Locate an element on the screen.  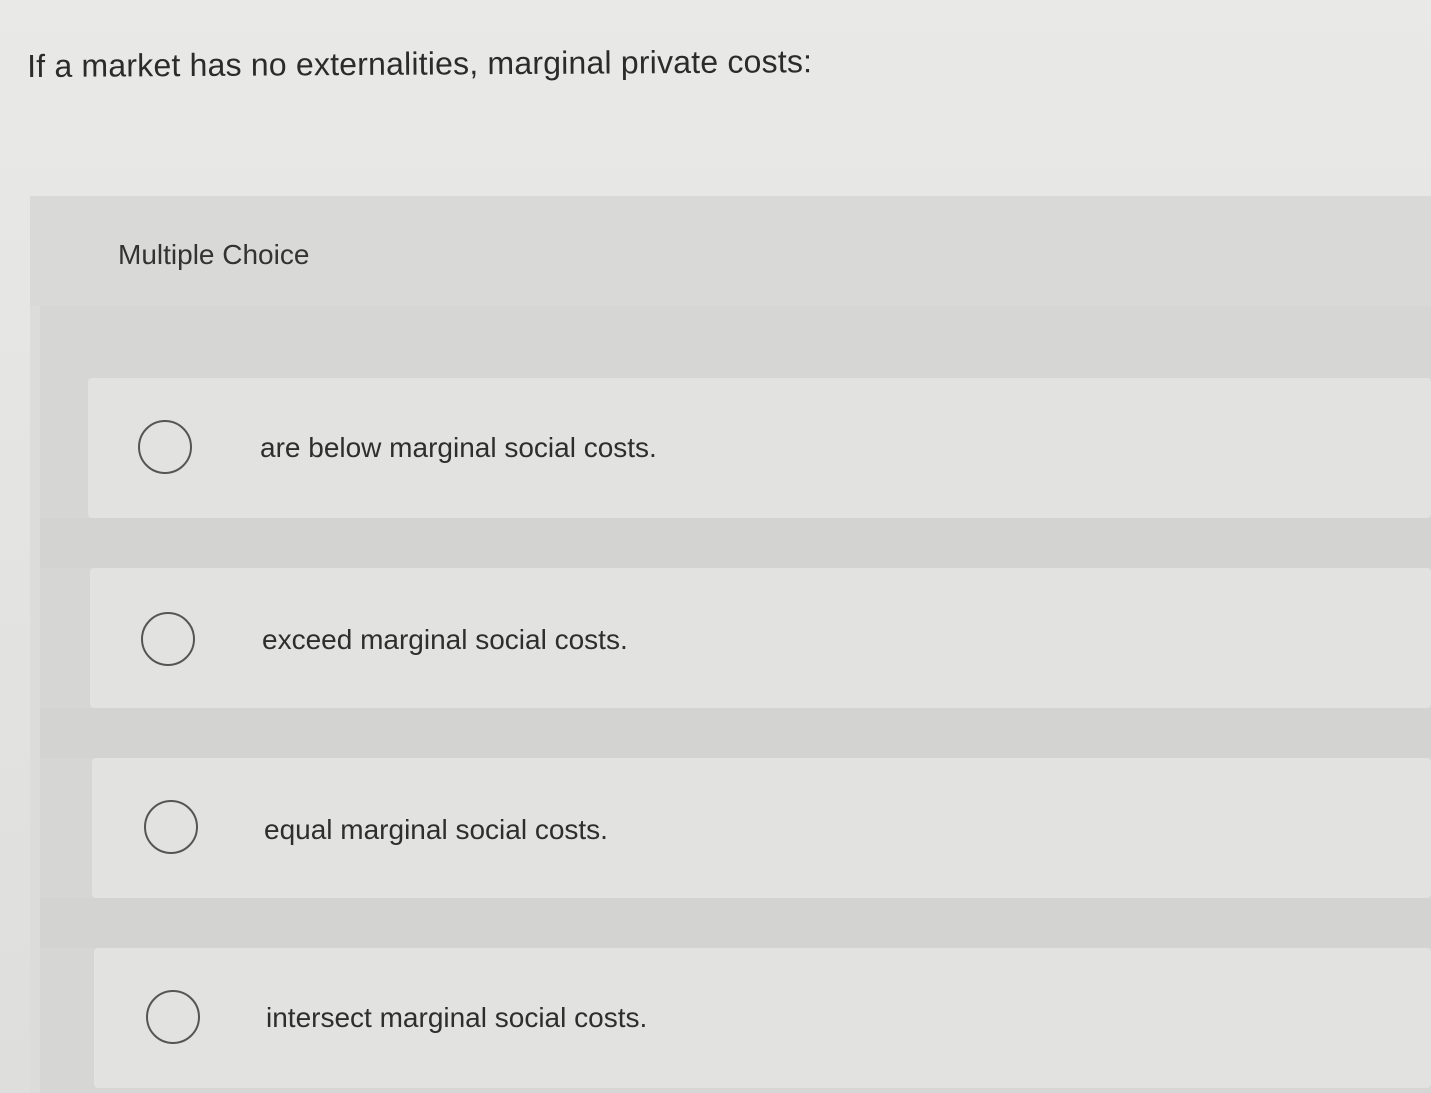
choice-option-label: intersect marginal social costs. is located at coordinates (456, 1018).